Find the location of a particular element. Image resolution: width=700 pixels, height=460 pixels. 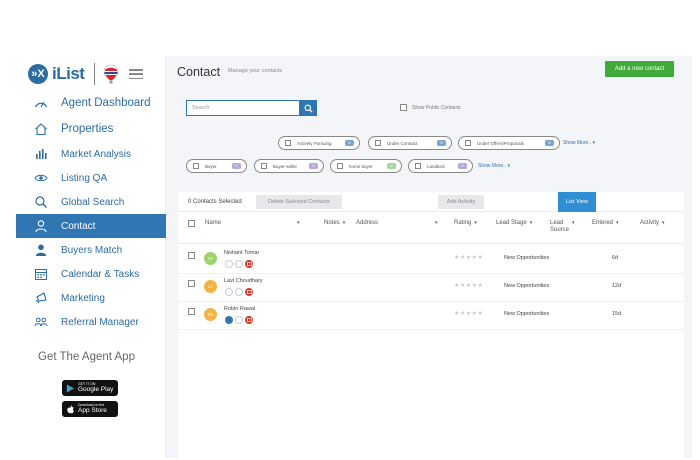

person-icon is located at coordinates (41, 226).